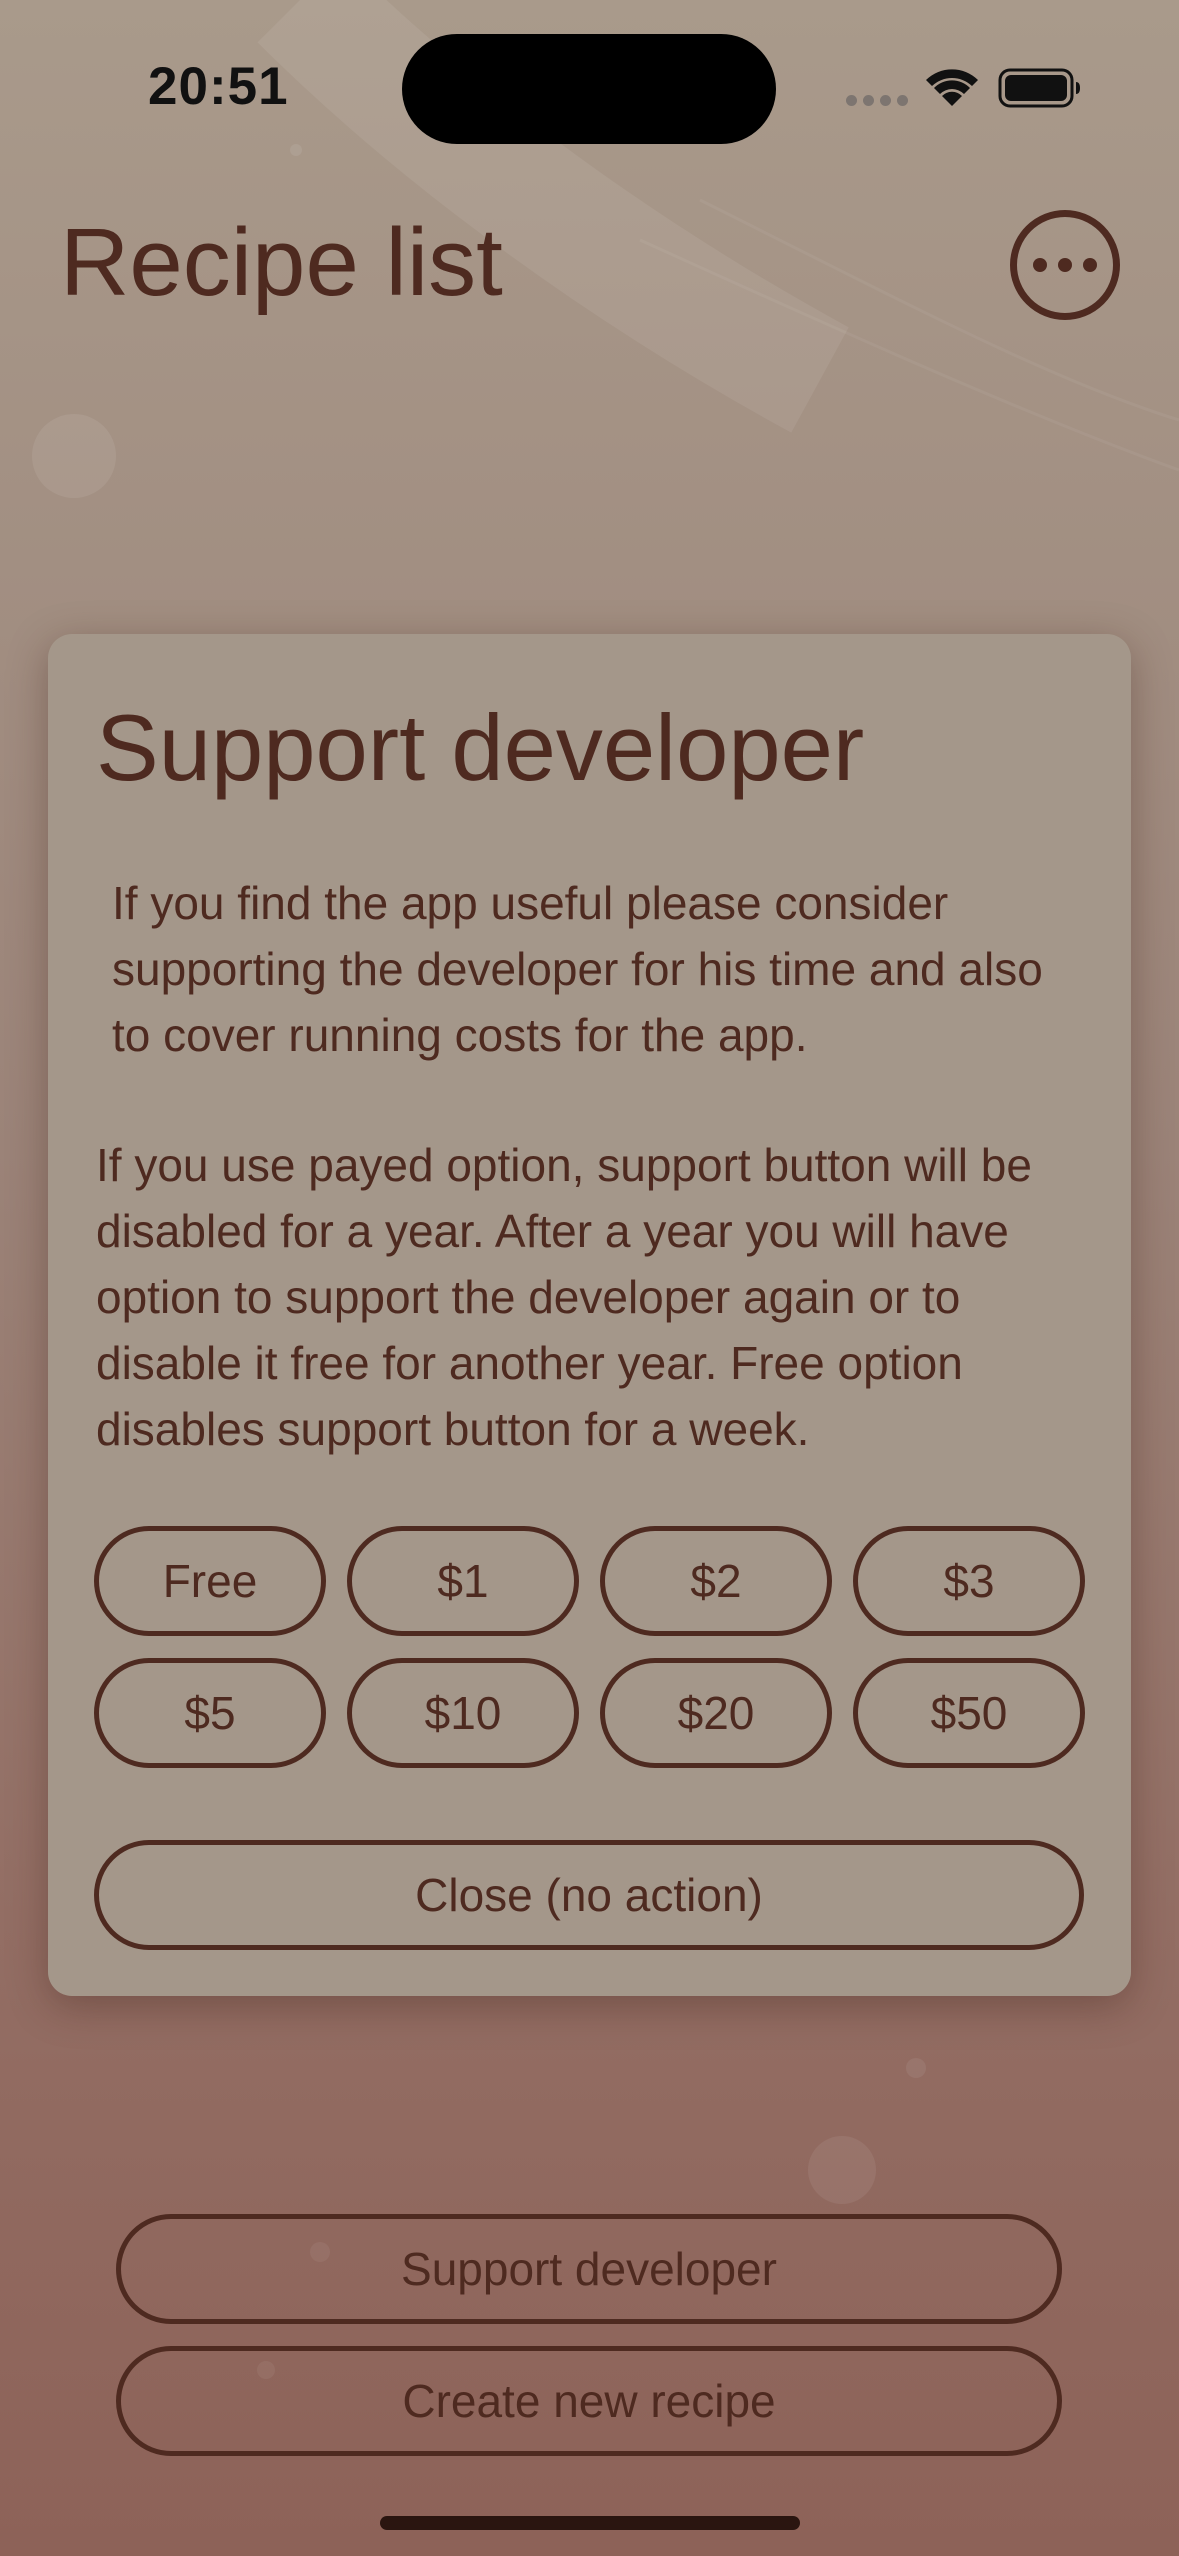 This screenshot has width=1179, height=2556. What do you see at coordinates (589, 1895) in the screenshot?
I see `close-modal-button: Close (no action)` at bounding box center [589, 1895].